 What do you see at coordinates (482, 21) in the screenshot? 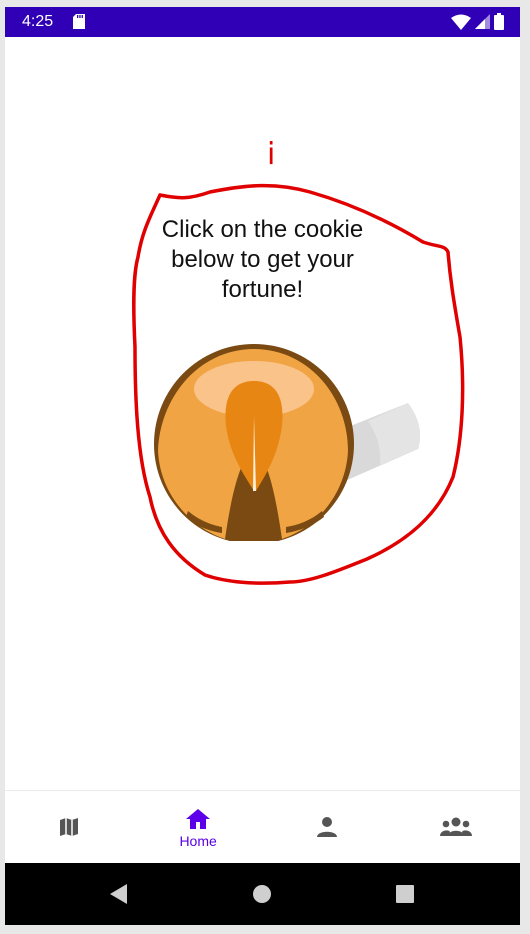
I see `cell-signal-icon` at bounding box center [482, 21].